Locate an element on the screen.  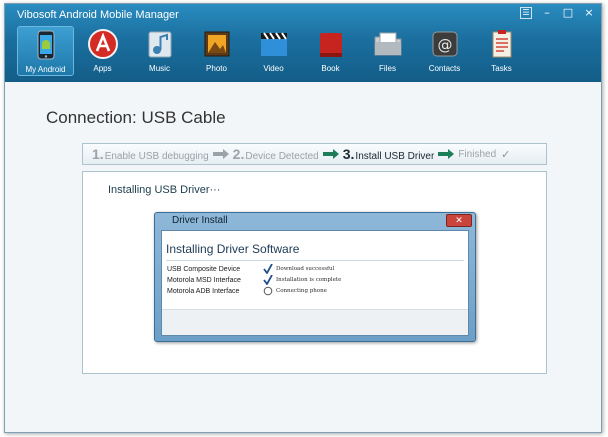
nav-item-contacts: @ Contacts is located at coordinates (444, 51).